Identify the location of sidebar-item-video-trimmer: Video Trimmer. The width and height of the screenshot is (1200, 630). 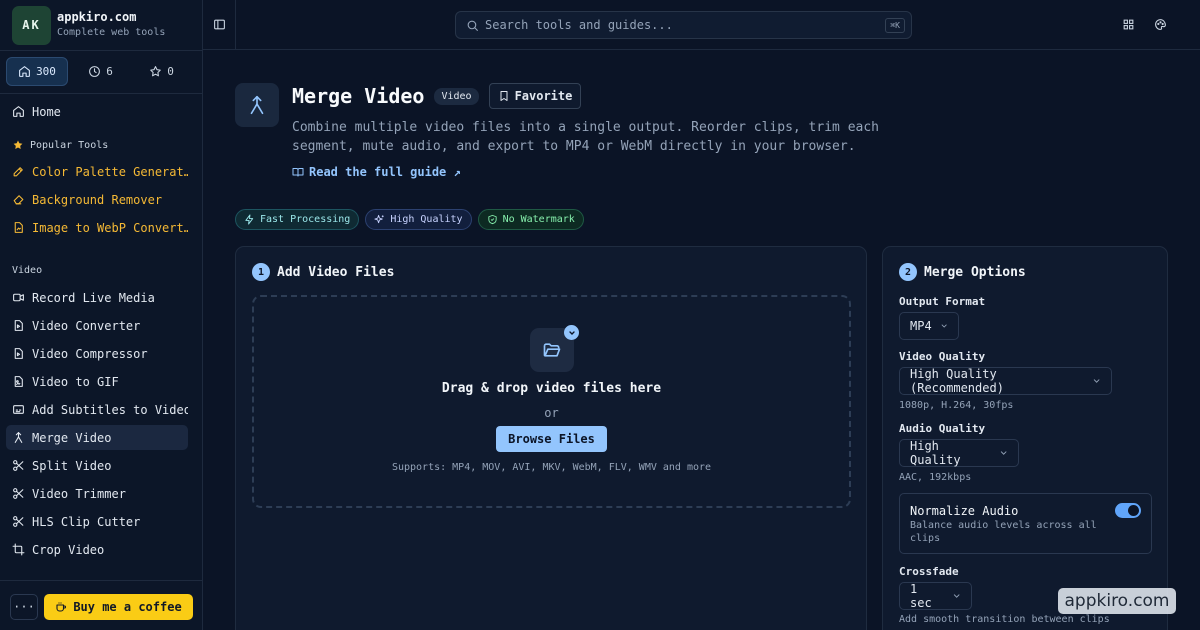
(97, 493).